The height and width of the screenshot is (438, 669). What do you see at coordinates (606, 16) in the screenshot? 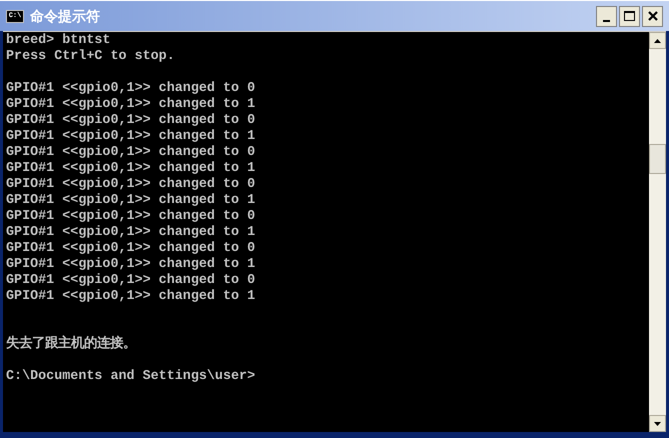
I see `minimize-button` at bounding box center [606, 16].